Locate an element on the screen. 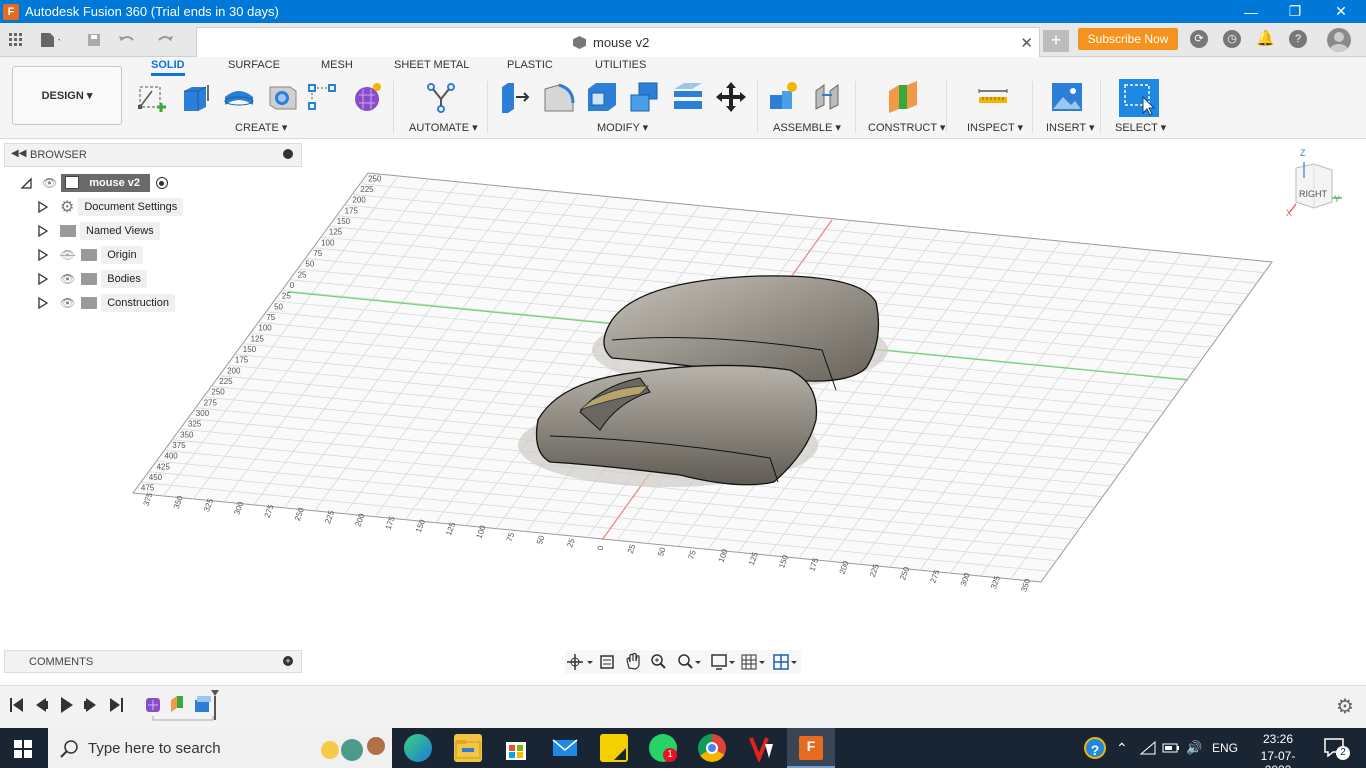 The height and width of the screenshot is (777, 1366). construct-group-label: CONSTRUCT ▾ is located at coordinates (906, 127).